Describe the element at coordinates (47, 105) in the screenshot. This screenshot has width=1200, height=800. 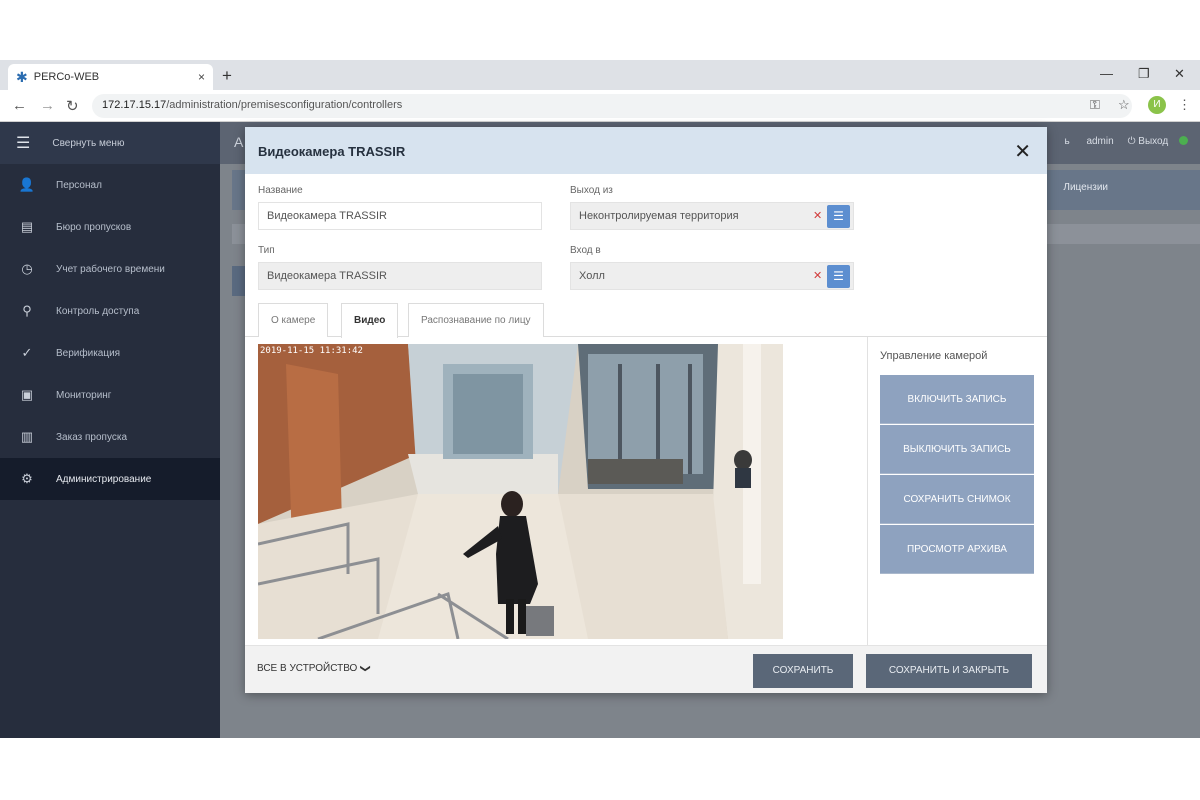
I see `forward-icon: →` at that location.